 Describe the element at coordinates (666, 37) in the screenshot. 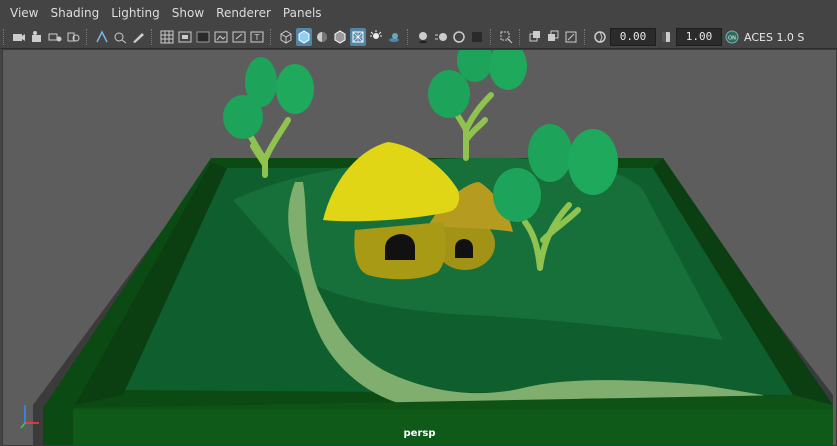

I see `gamma-icon` at that location.